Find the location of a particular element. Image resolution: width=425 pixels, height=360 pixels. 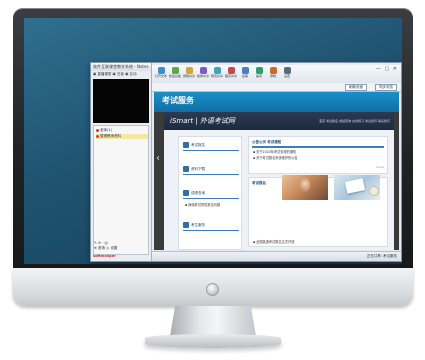

whiteboard-icon is located at coordinates (175, 70).